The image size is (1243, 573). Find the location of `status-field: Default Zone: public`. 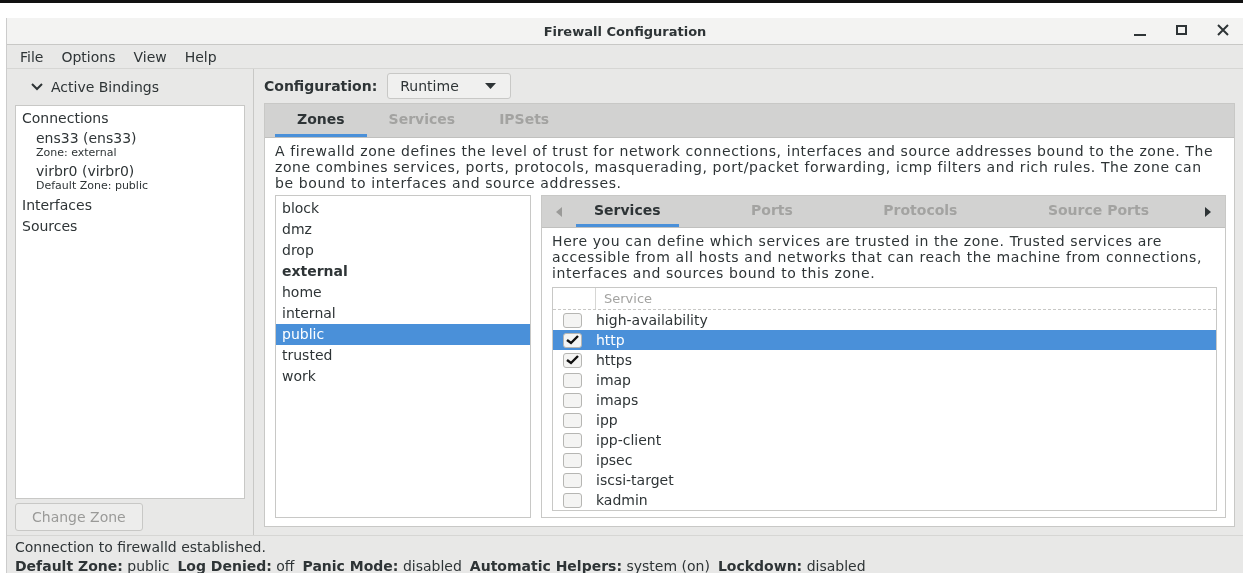

status-field: Default Zone: public is located at coordinates (92, 565).